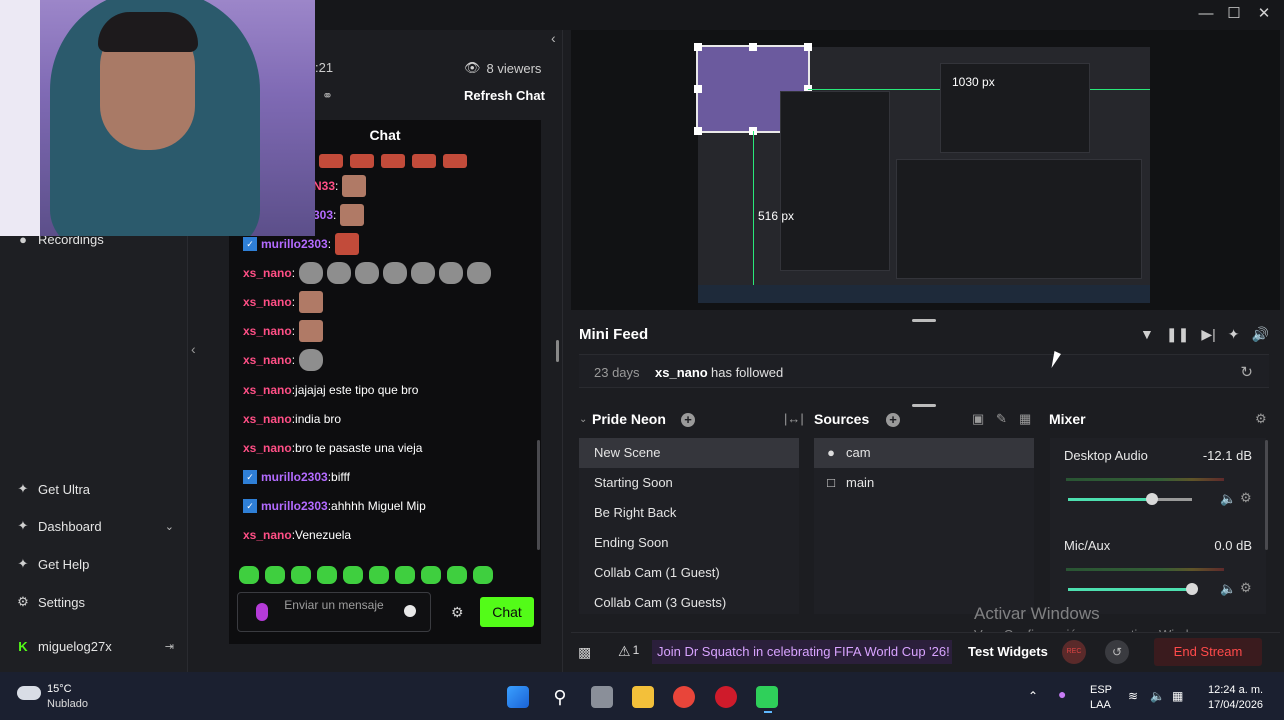 The image size is (1284, 720). What do you see at coordinates (1133, 696) in the screenshot?
I see `wifi-icon: ≋` at bounding box center [1133, 696].